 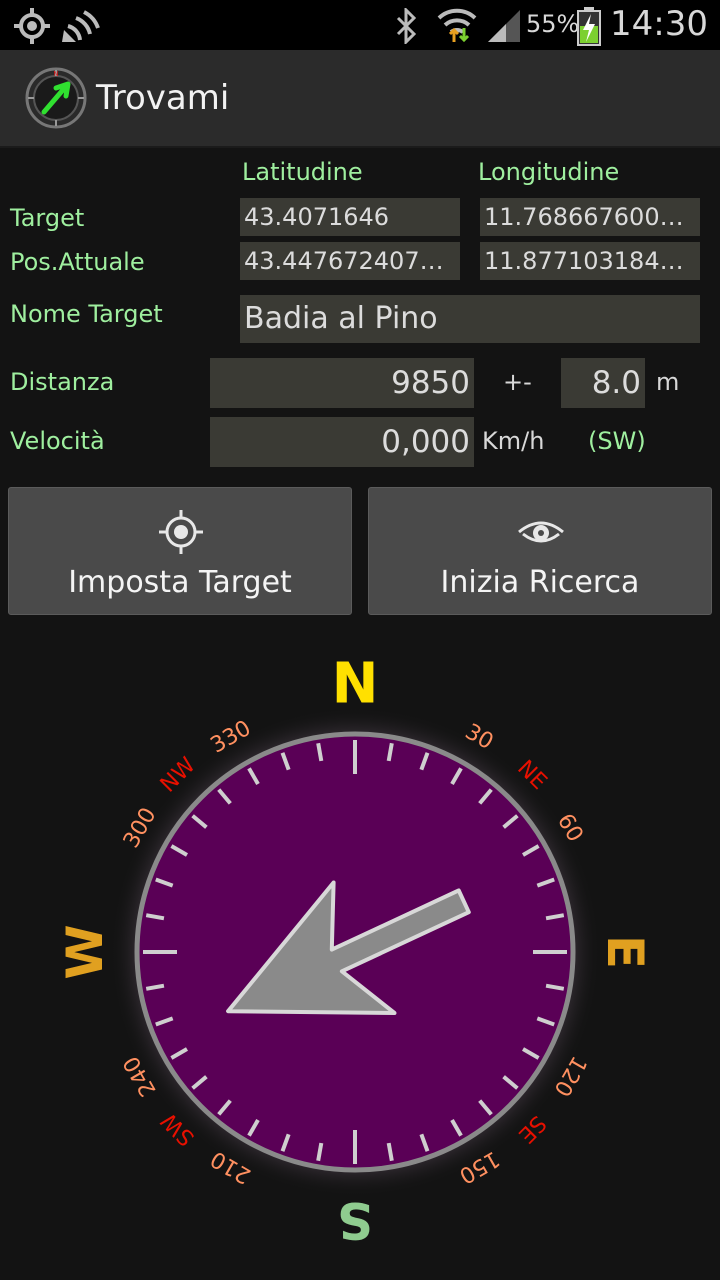 What do you see at coordinates (47, 218) in the screenshot?
I see `target-label: Target` at bounding box center [47, 218].